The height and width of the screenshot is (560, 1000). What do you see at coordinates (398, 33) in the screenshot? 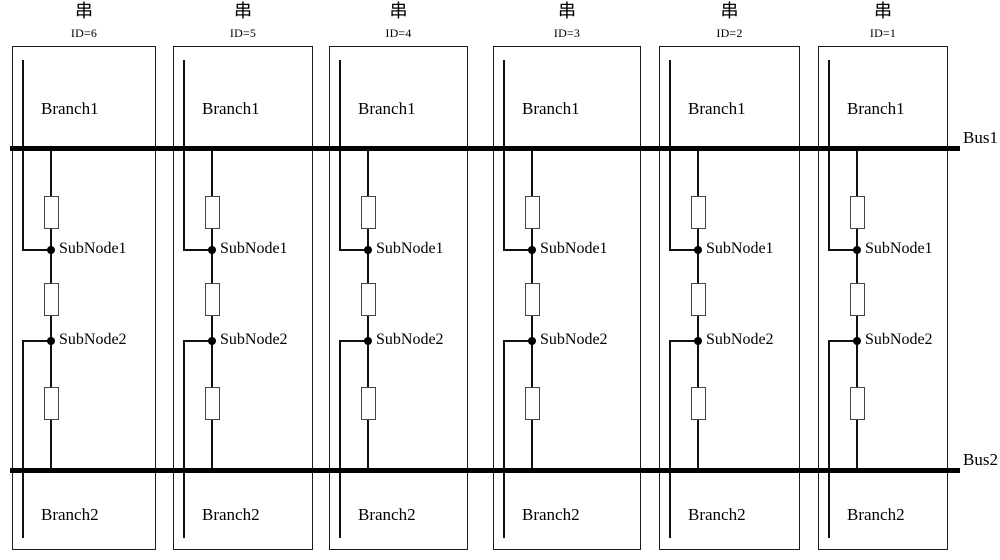
I see `string-id-label: ID=4` at bounding box center [398, 33].